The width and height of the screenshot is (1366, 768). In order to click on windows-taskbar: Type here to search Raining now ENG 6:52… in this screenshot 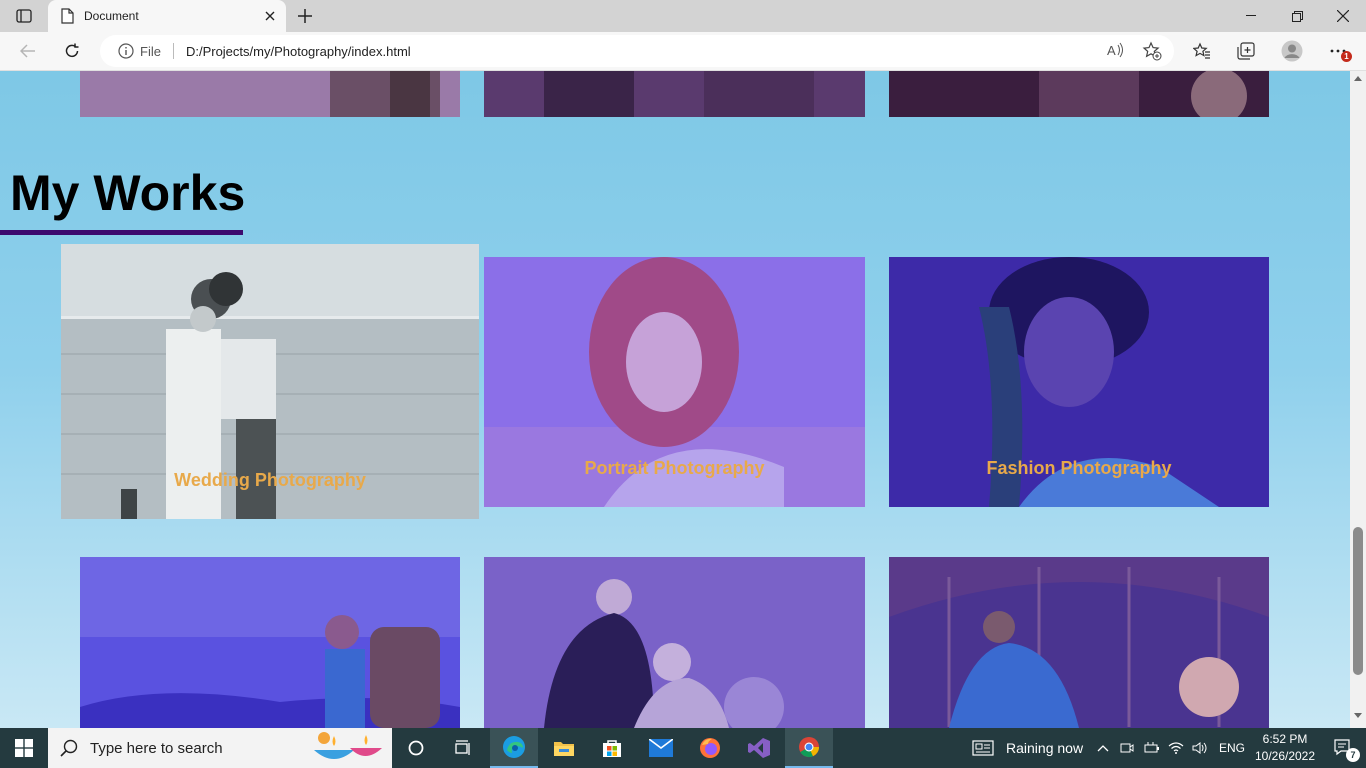, I will do `click(683, 748)`.